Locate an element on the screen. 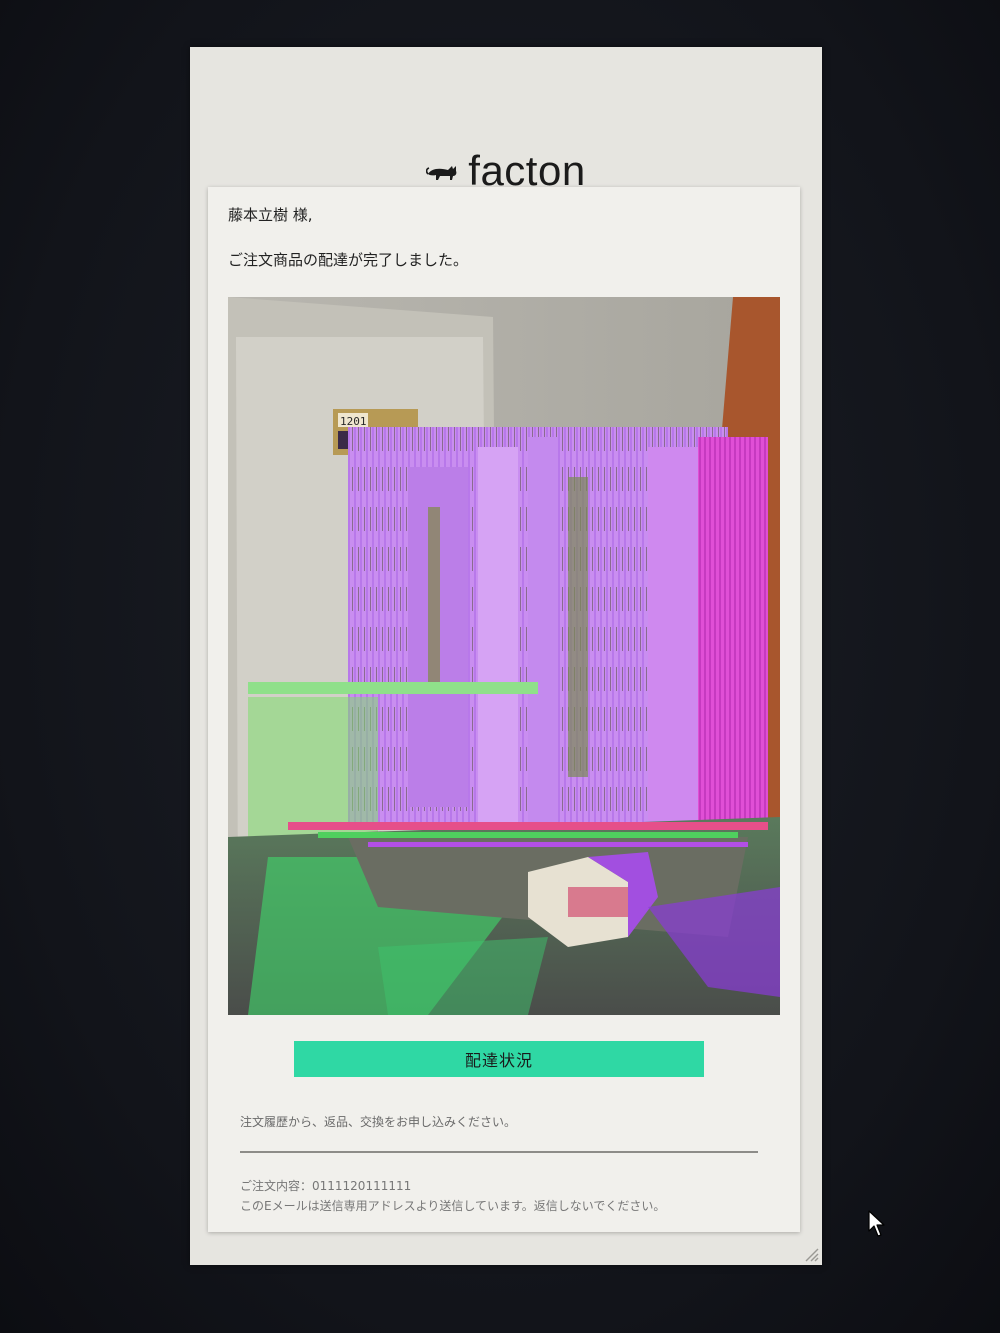 The width and height of the screenshot is (1000, 1333). delivery-message: ご注文商品の配達が完了しました。 is located at coordinates (348, 260).